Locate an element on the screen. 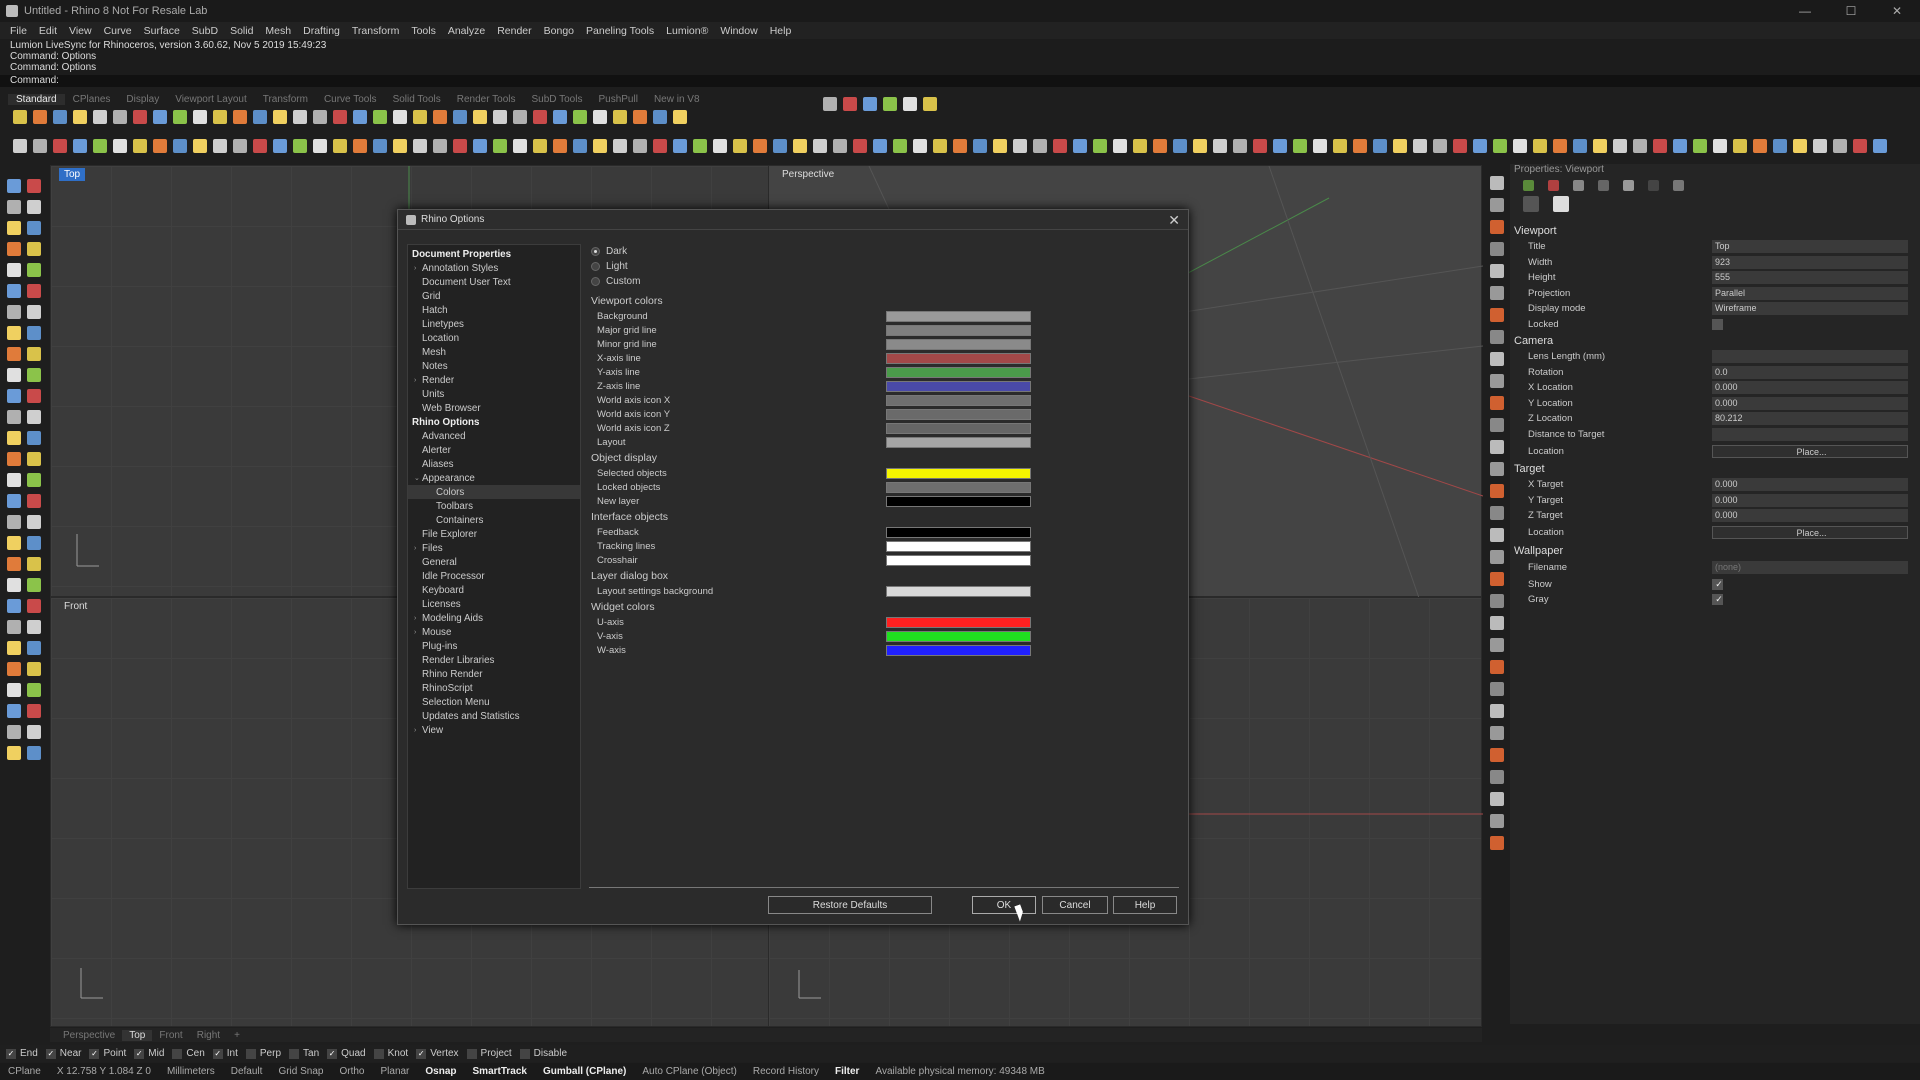  osnap-cen: Cen is located at coordinates (188, 1053).